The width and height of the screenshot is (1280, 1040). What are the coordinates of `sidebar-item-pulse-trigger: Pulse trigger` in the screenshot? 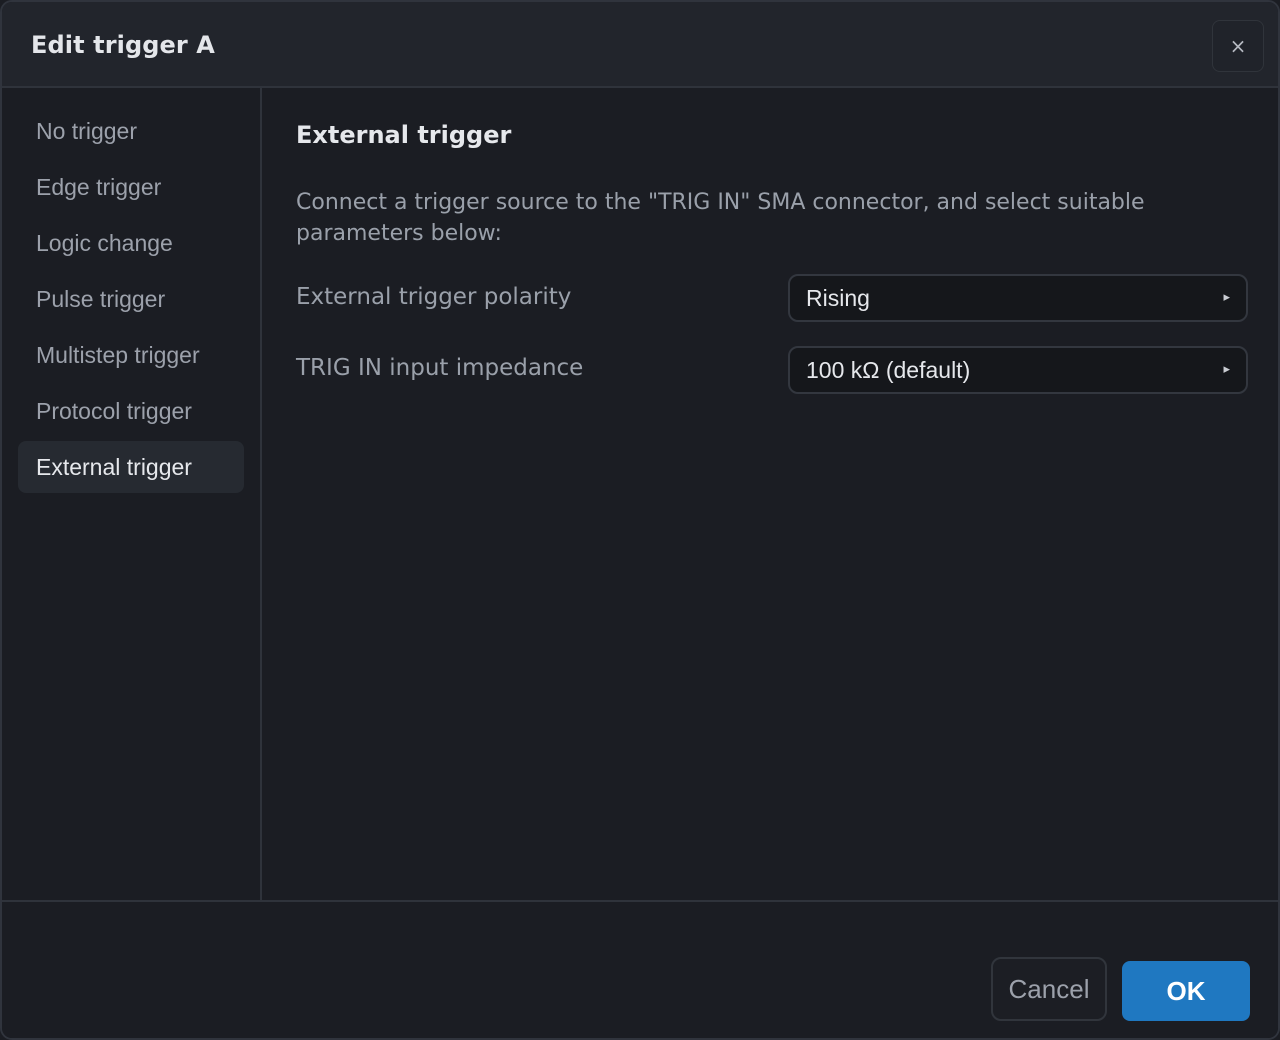 It's located at (131, 299).